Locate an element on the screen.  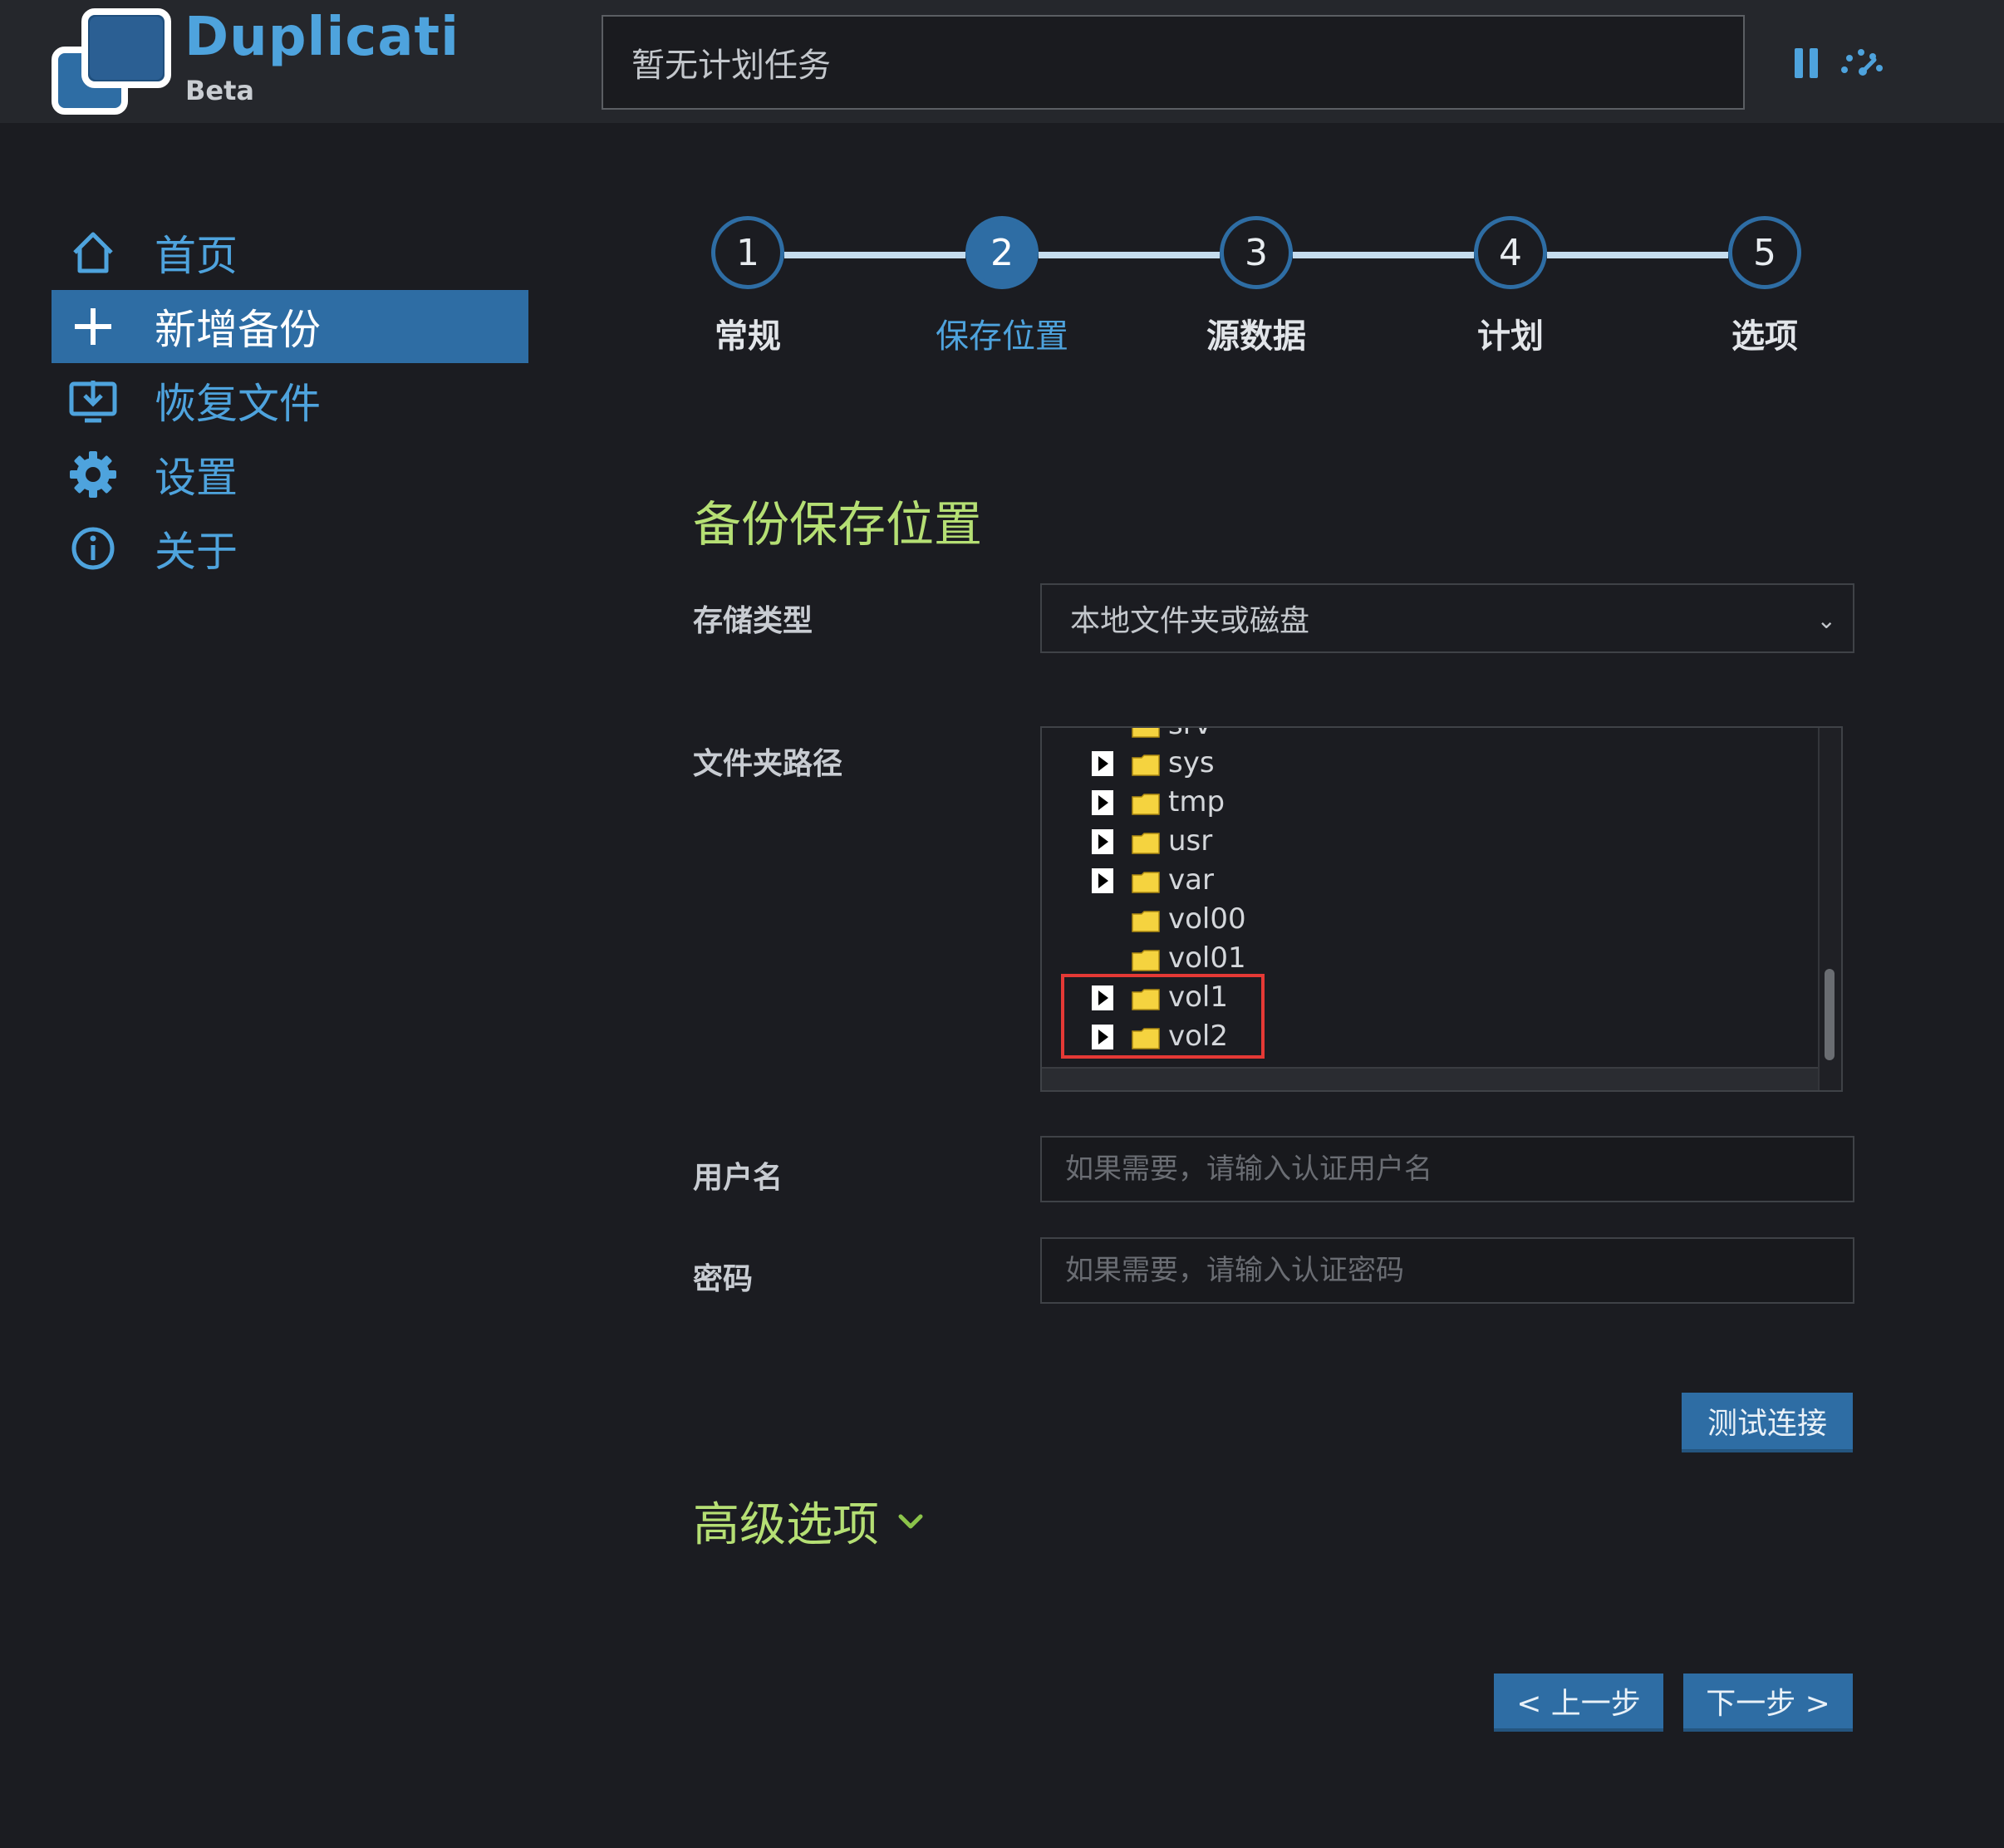
password-field is located at coordinates (1447, 1271).